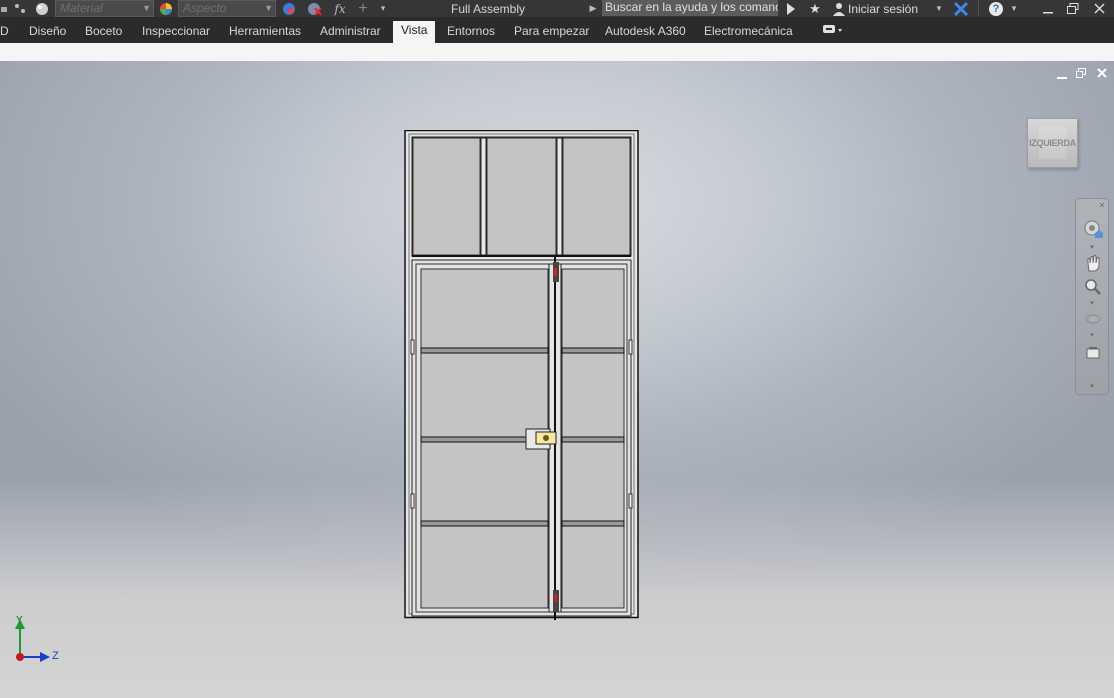  I want to click on search-expand-icon: ▶, so click(593, 8).